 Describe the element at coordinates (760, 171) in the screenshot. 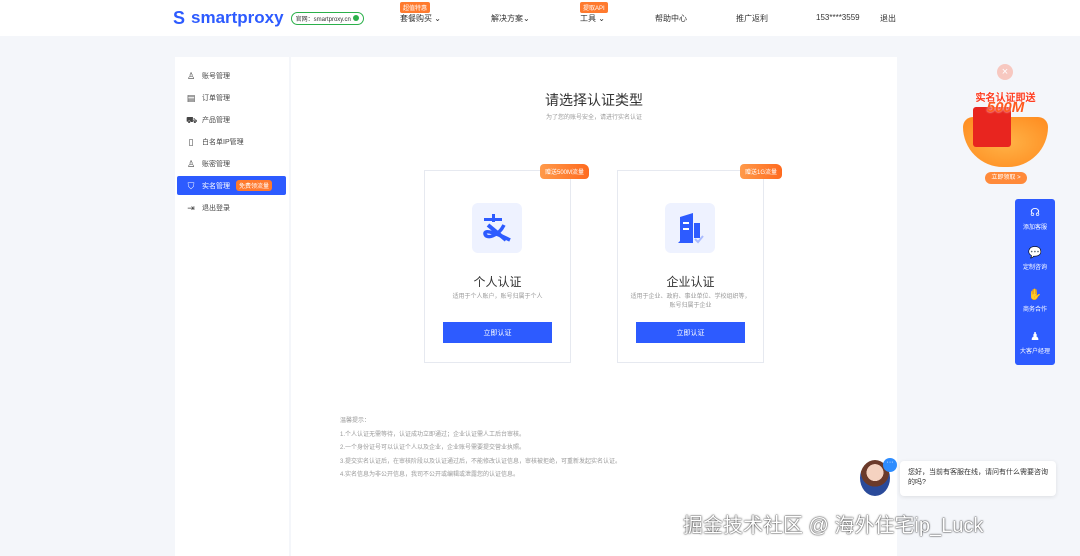

I see `bonus-badge: 赠送1G流量` at that location.